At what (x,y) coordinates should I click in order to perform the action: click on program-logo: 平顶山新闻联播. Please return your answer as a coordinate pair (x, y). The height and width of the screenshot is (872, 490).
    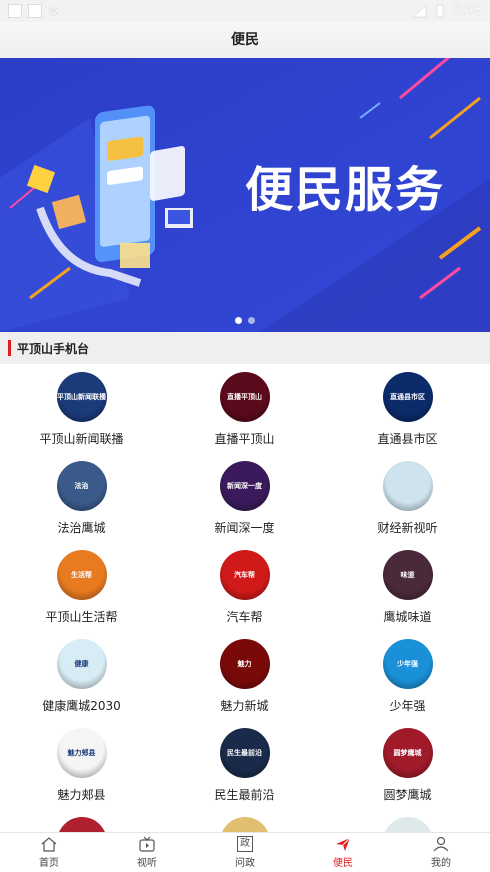
    Looking at the image, I should click on (81, 397).